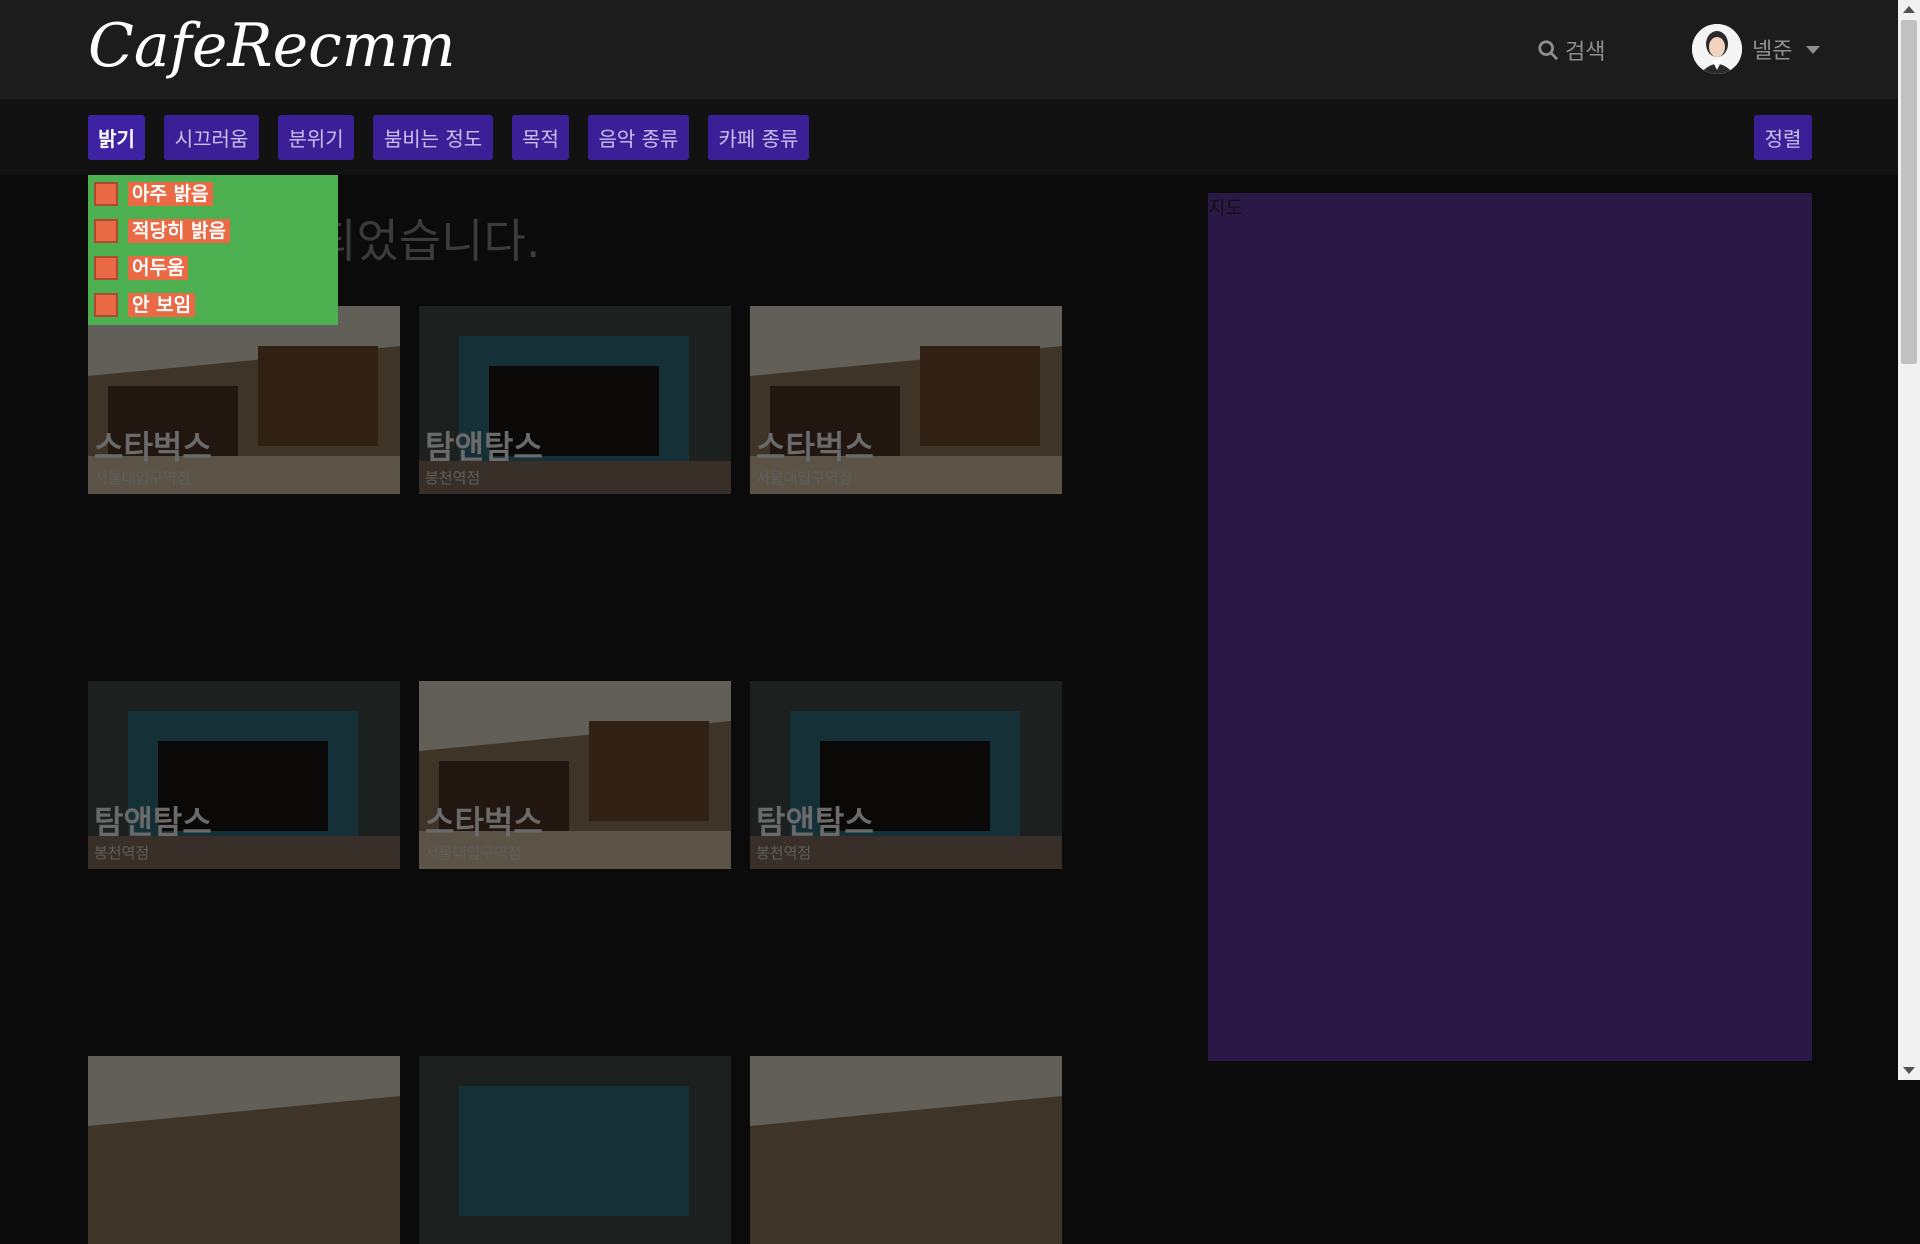  What do you see at coordinates (162, 305) in the screenshot?
I see `option-label: 안 보임` at bounding box center [162, 305].